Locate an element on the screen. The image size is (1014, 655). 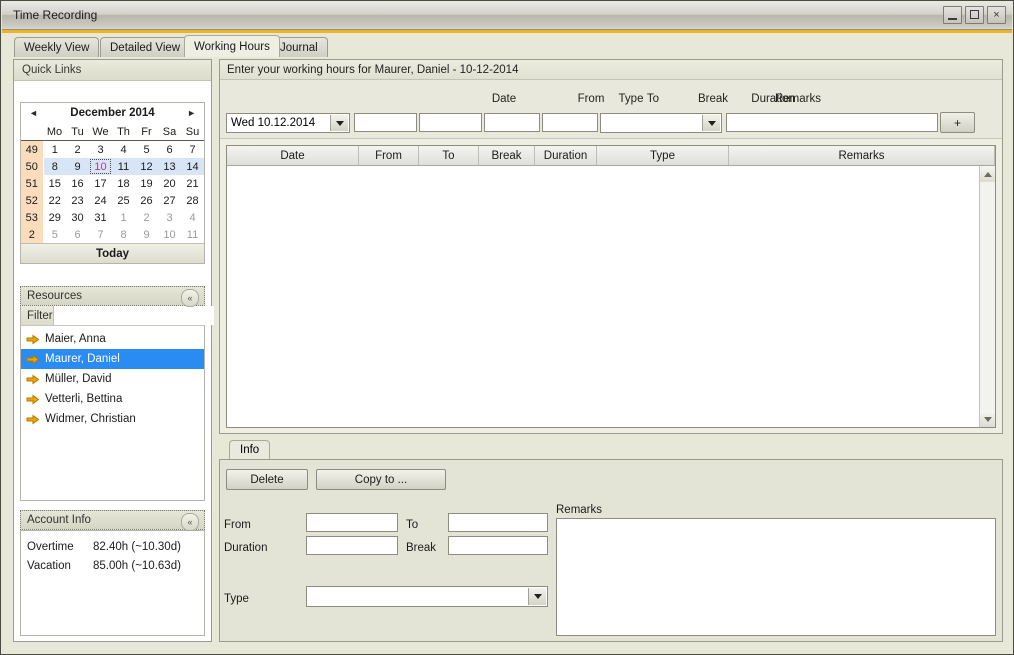
resource-list-item: Müller, David is located at coordinates (112, 379).